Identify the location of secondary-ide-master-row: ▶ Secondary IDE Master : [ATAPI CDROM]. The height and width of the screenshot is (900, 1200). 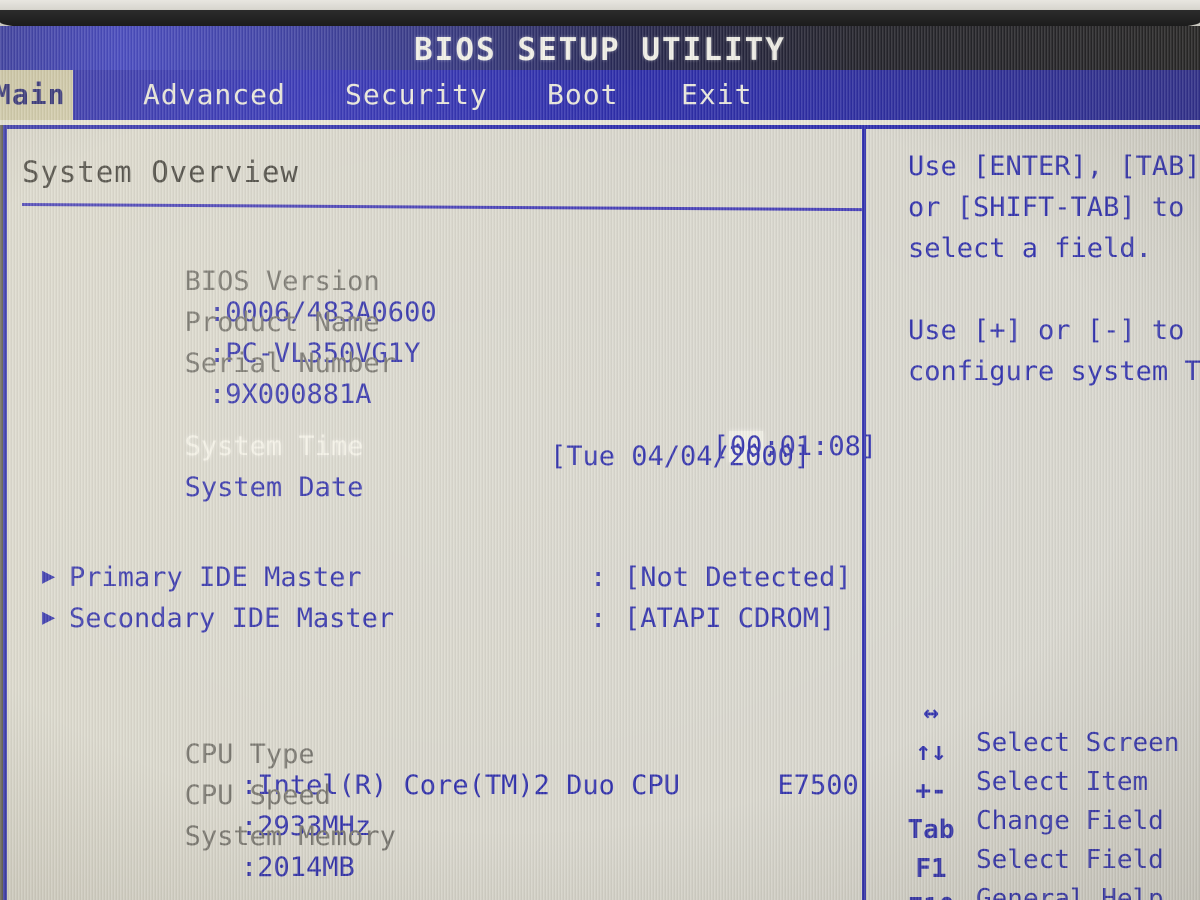
(436, 620).